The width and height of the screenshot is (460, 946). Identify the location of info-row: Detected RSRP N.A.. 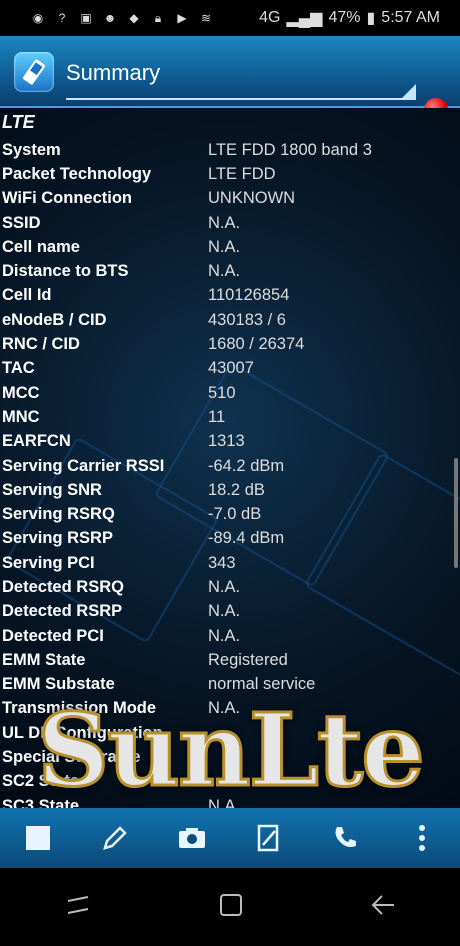
(230, 612).